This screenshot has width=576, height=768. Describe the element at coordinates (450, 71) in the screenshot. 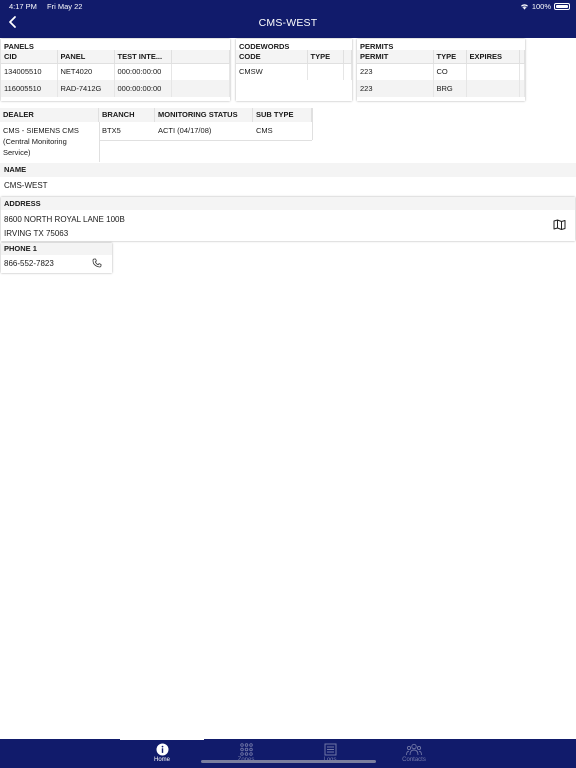

I see `cell-type: CO` at that location.